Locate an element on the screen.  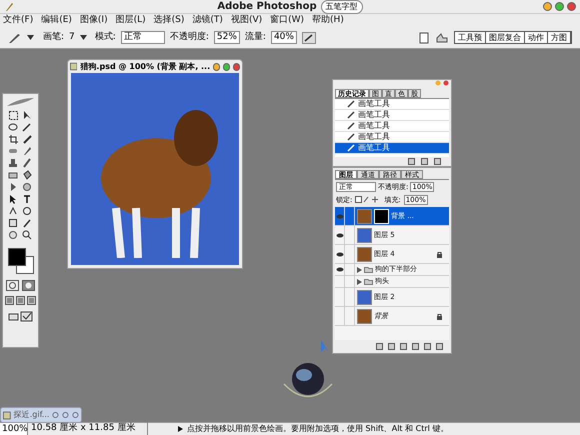
palette-icon is located at coordinates (442, 38).